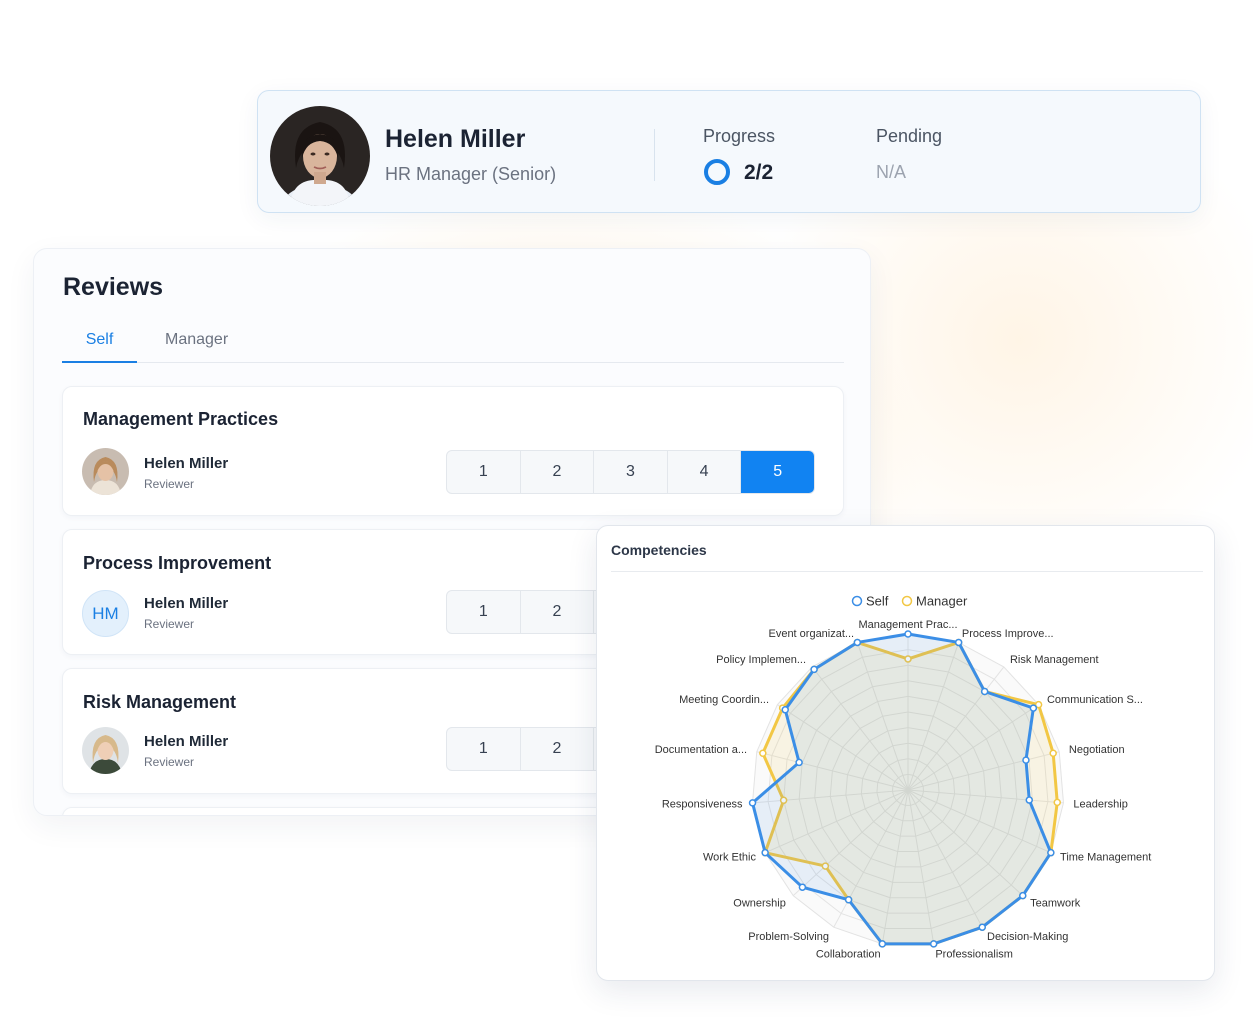 The image size is (1253, 1022). I want to click on radar-axis-label: Responsiveness, so click(702, 805).